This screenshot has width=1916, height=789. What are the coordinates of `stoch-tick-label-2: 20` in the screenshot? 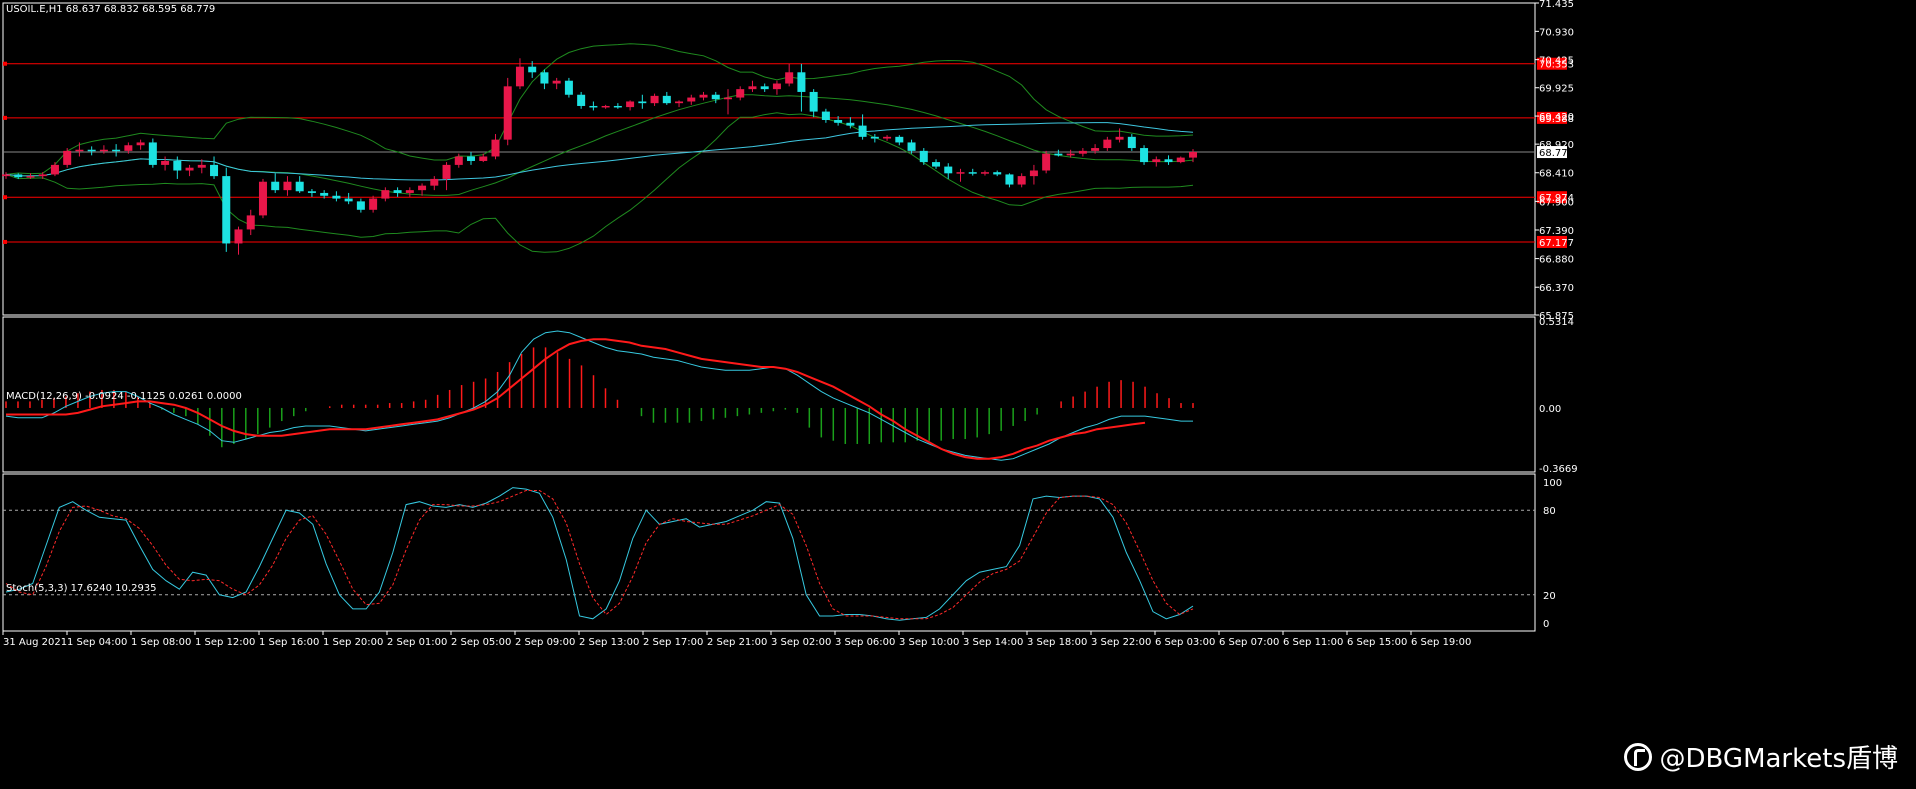 It's located at (1549, 596).